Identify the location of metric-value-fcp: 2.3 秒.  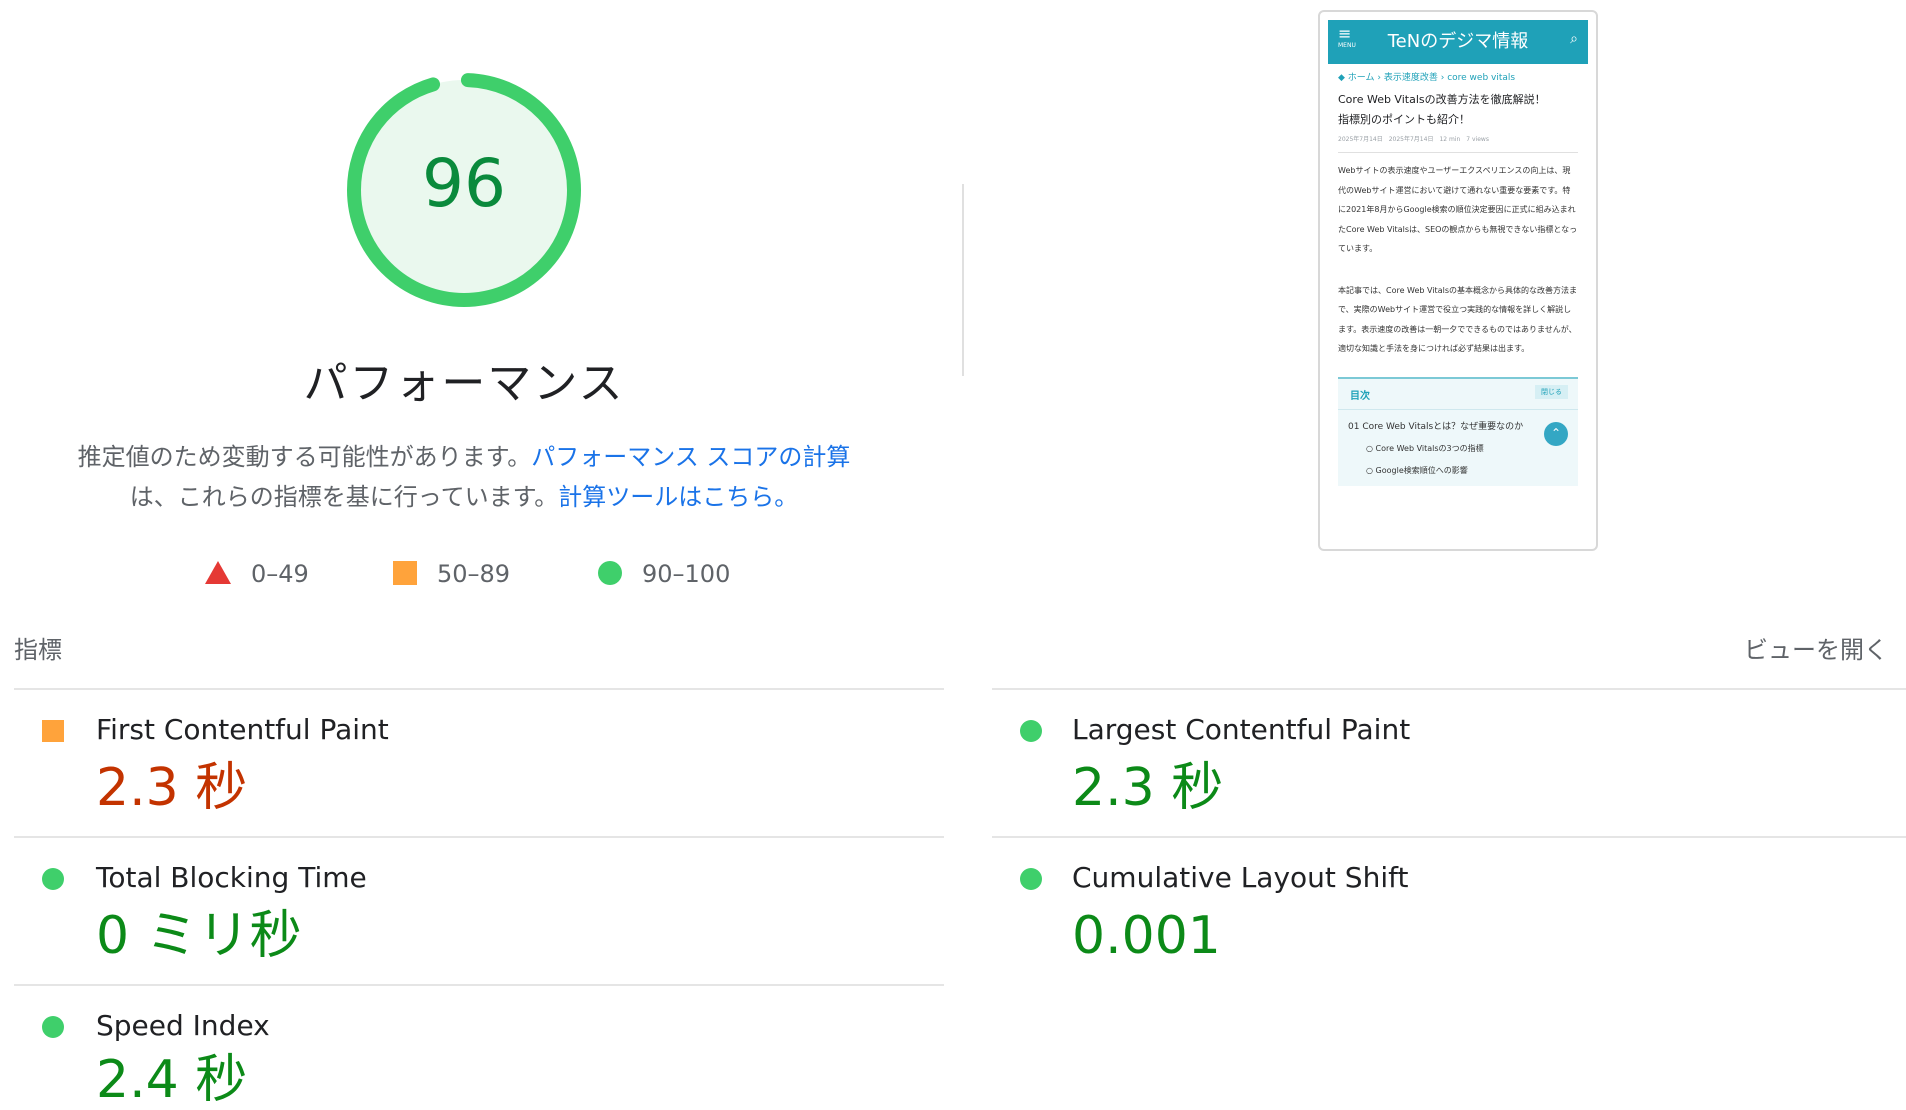
(172, 788).